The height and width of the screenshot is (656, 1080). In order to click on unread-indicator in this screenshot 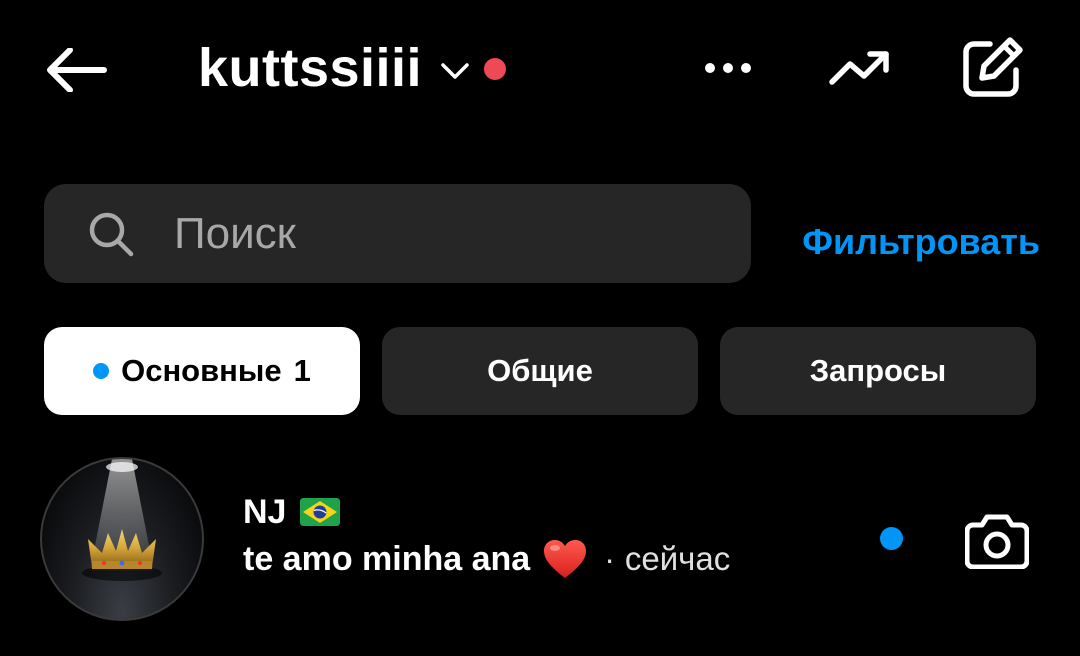, I will do `click(891, 538)`.